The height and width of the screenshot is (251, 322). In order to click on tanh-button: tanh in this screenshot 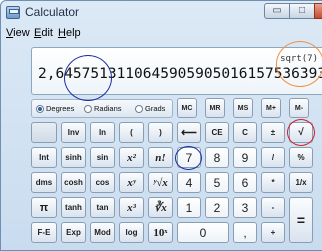, I will do `click(73, 207)`.